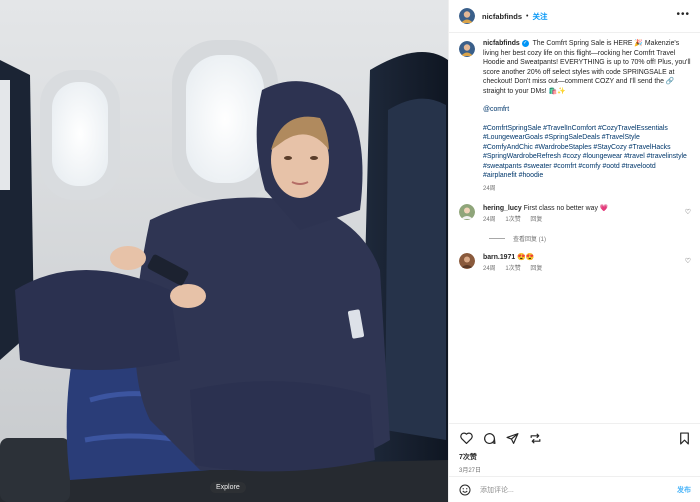 Image resolution: width=700 pixels, height=502 pixels. Describe the element at coordinates (489, 438) in the screenshot. I see `comment-bubble-icon` at that location.